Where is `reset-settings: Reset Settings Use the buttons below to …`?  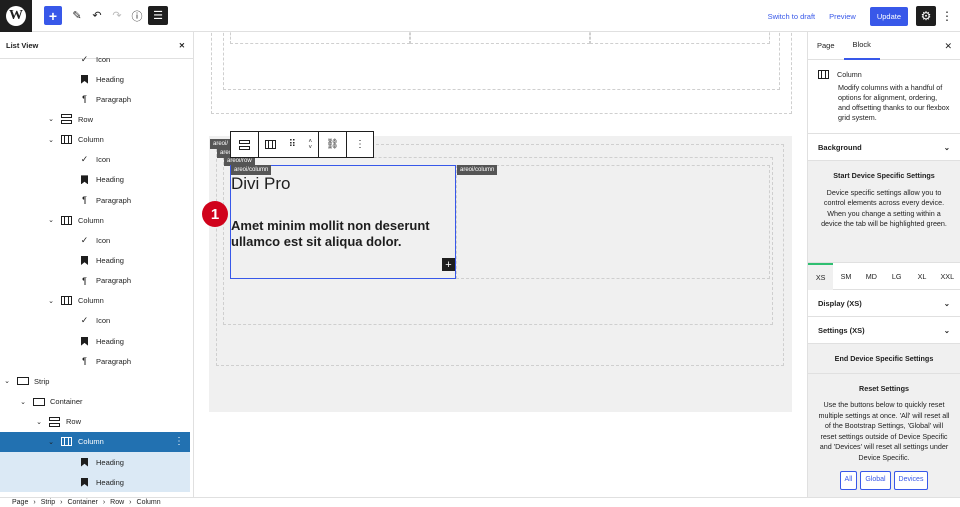 reset-settings: Reset Settings Use the buttons below to … is located at coordinates (884, 435).